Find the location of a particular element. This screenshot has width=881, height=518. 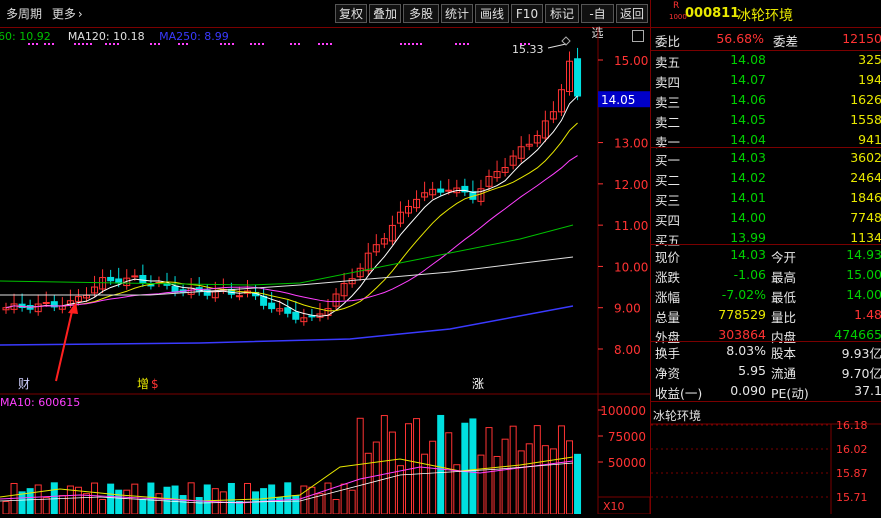

bid-label: 买三 is located at coordinates (668, 200).